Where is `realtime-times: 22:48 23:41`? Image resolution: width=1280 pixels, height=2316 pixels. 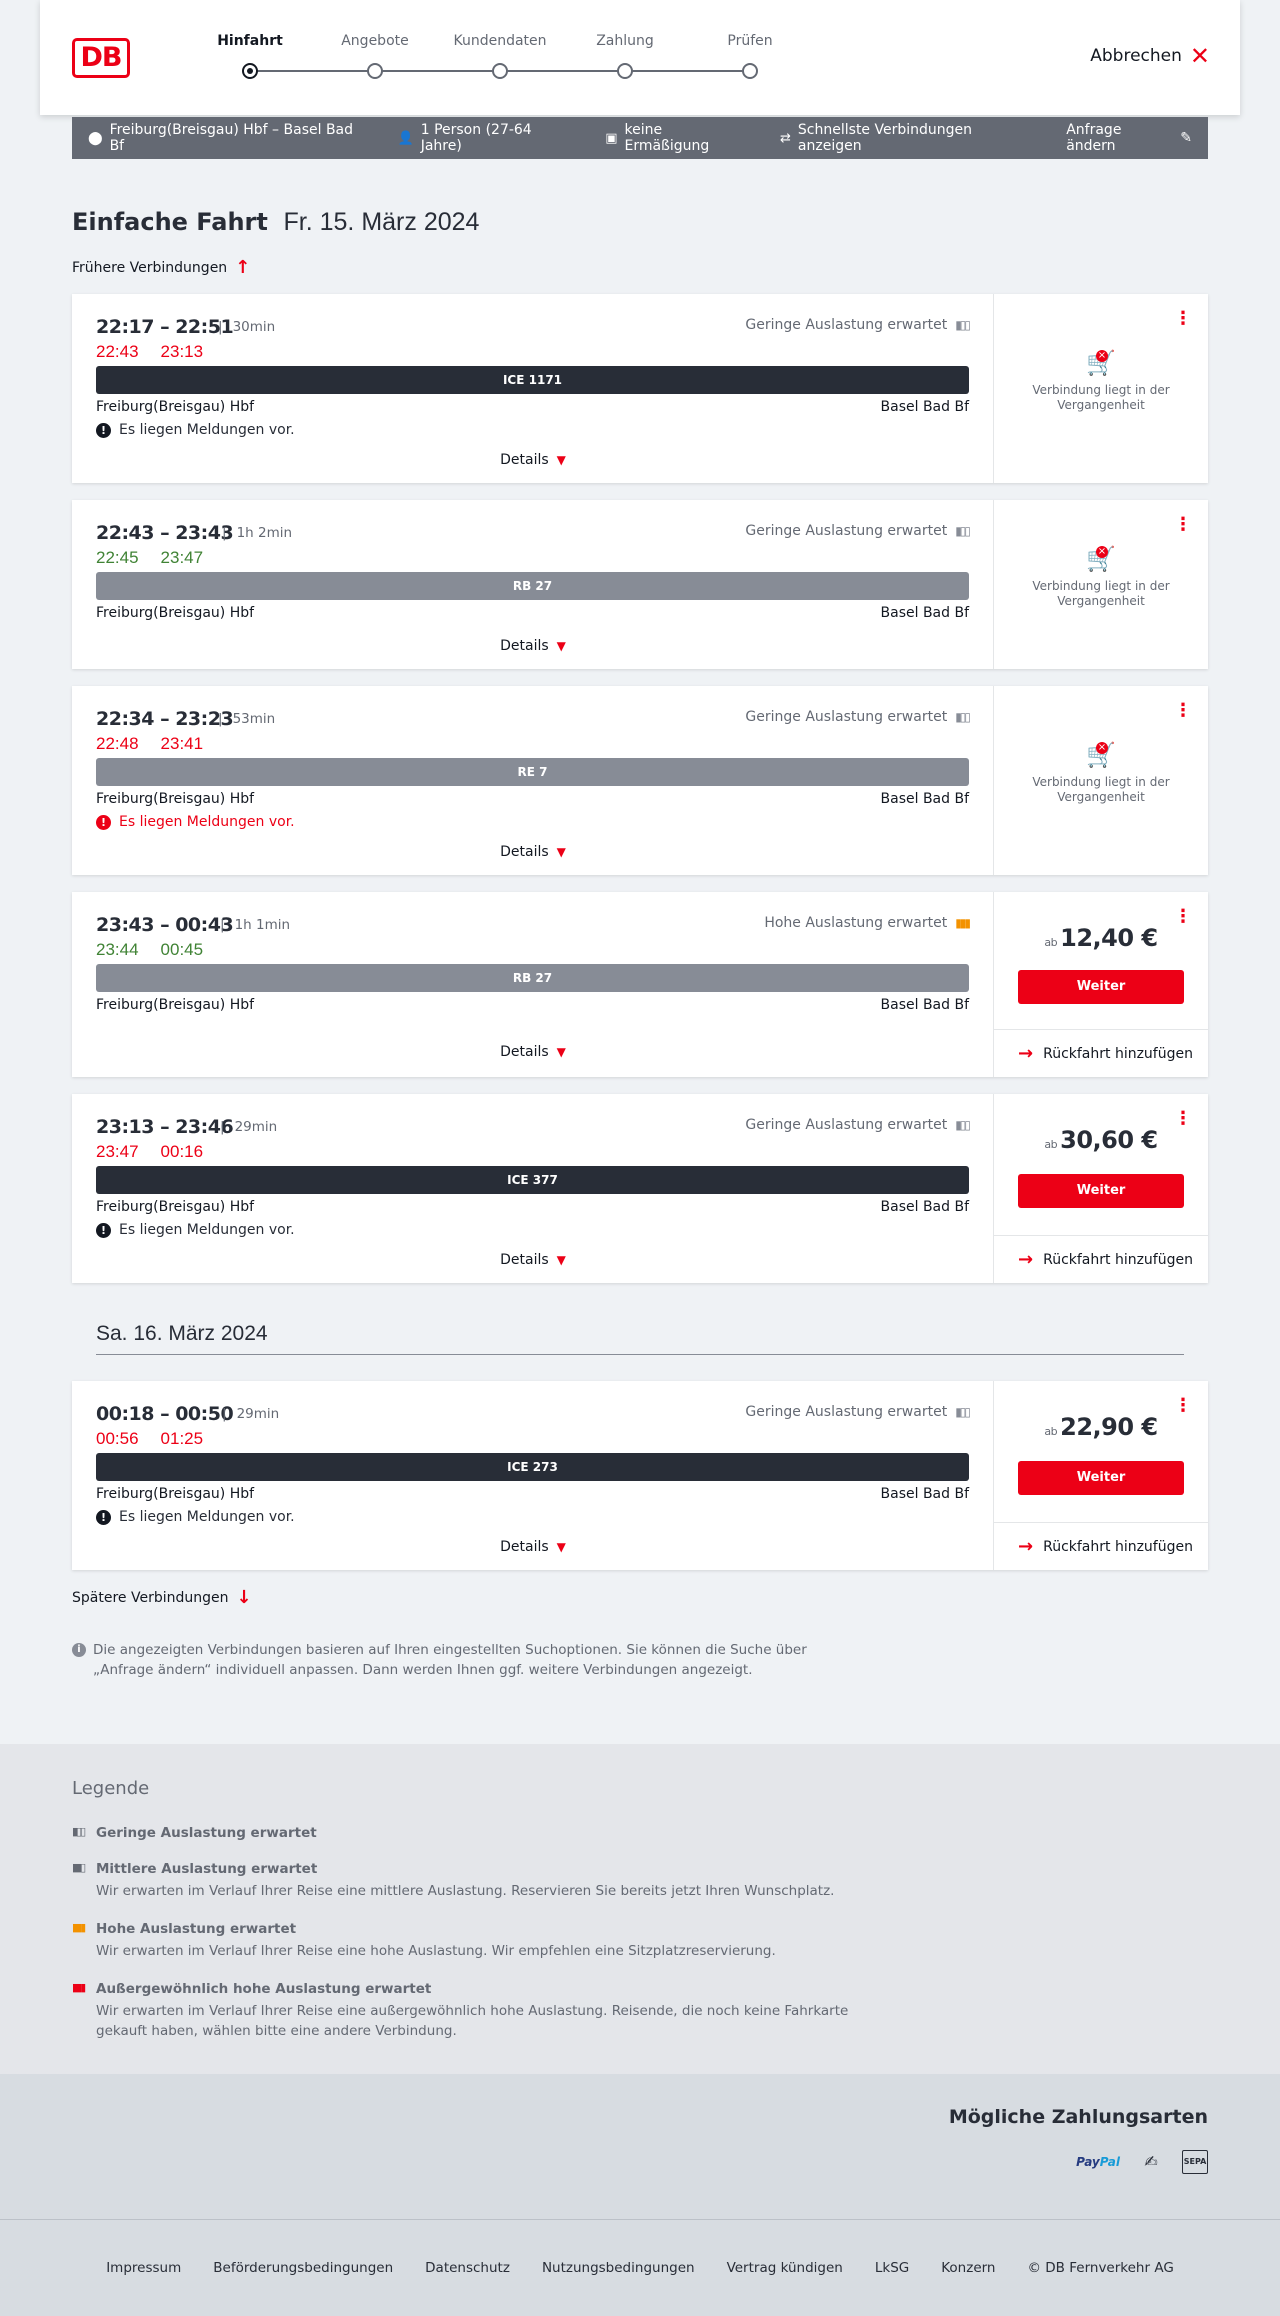 realtime-times: 22:48 23:41 is located at coordinates (160, 744).